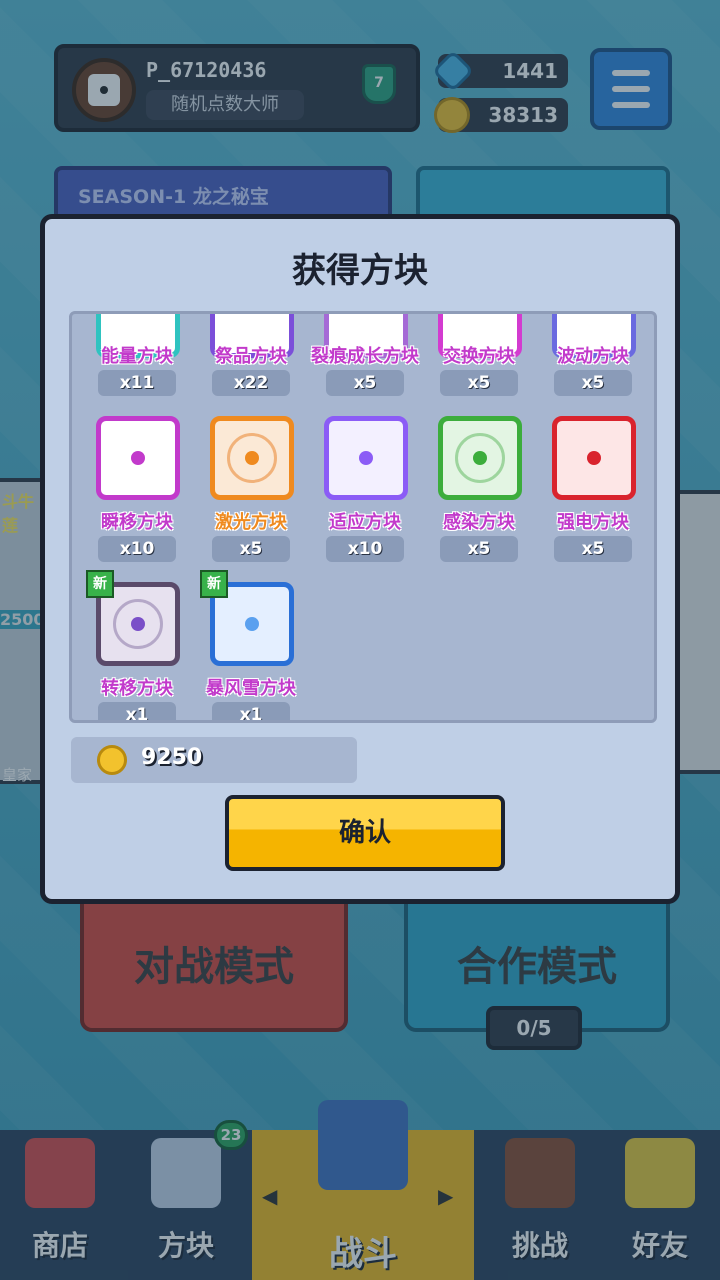 This screenshot has height=1280, width=720. I want to click on reward-name: 感染方块, so click(479, 522).